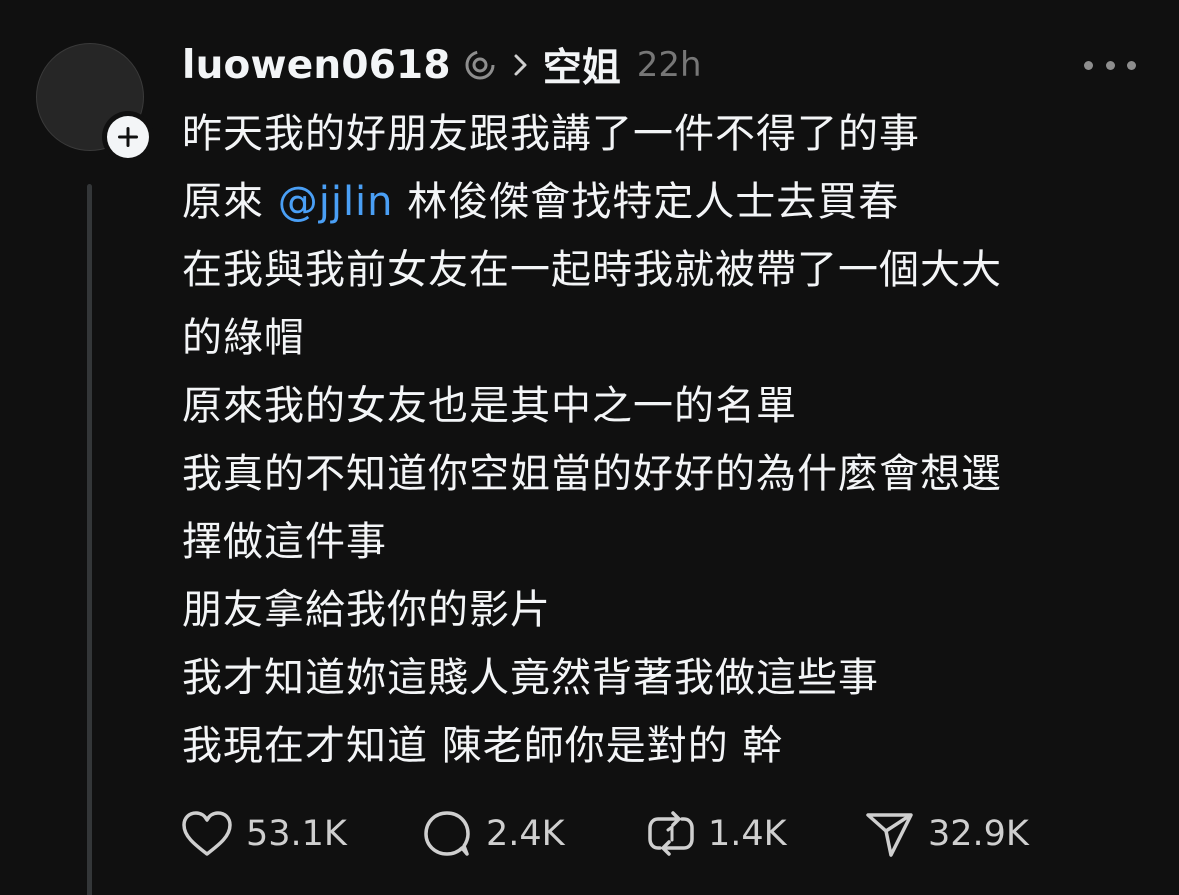  Describe the element at coordinates (483, 746) in the screenshot. I see `post-text-line: 我現在才知道 陳老師你是對的 幹` at that location.